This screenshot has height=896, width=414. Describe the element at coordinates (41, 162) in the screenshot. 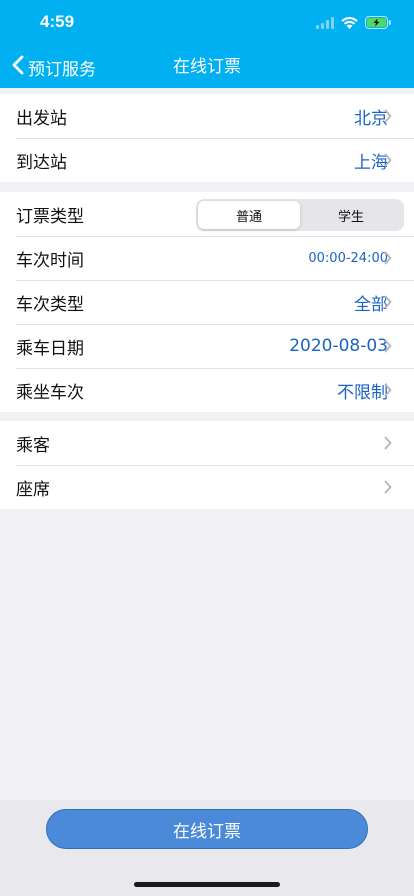

I see `arrival-station-label: 到达站` at that location.